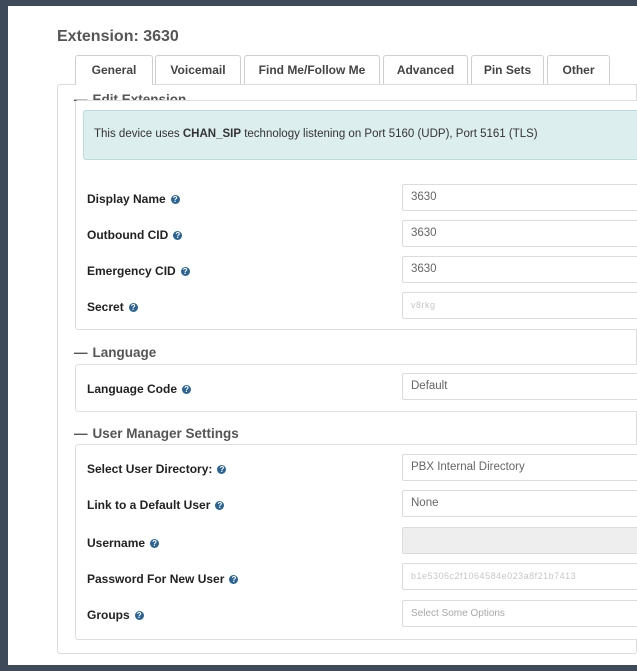  What do you see at coordinates (519, 503) in the screenshot?
I see `default-user-select: None` at bounding box center [519, 503].